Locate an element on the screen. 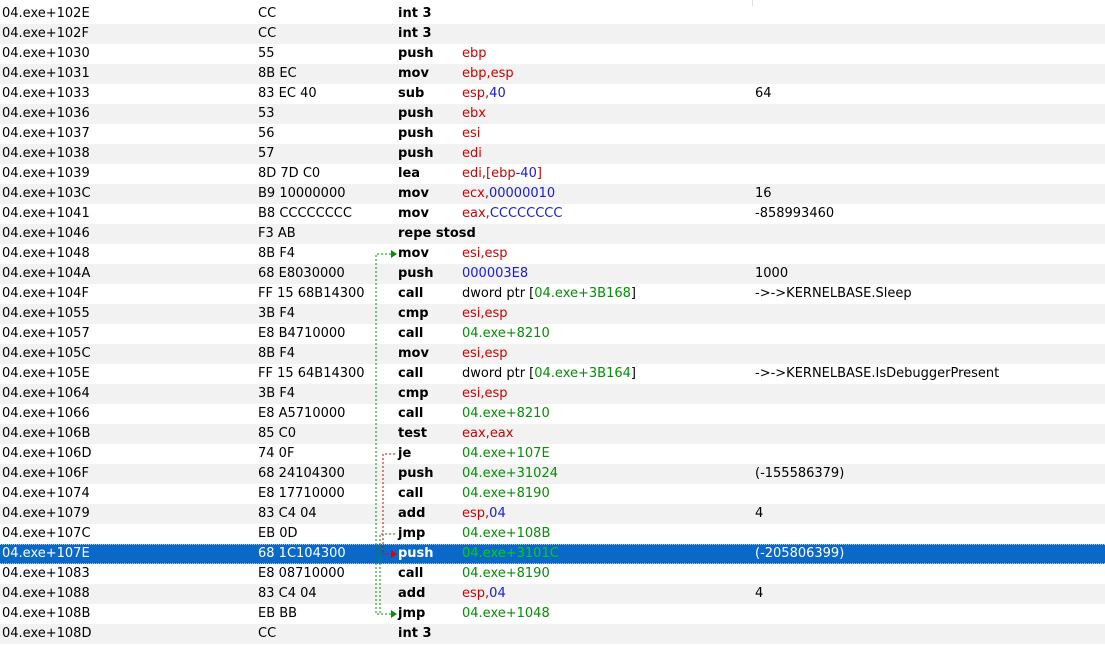 The width and height of the screenshot is (1105, 646). operands-cell: dword ptr [04.exe+3B168] is located at coordinates (549, 294).